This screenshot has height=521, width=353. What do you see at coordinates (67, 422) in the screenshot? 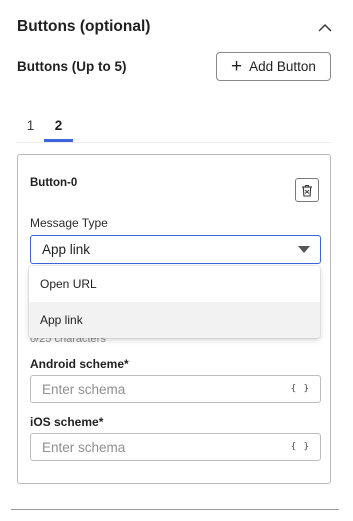
I see `ios-scheme-label: iOS scheme*` at bounding box center [67, 422].